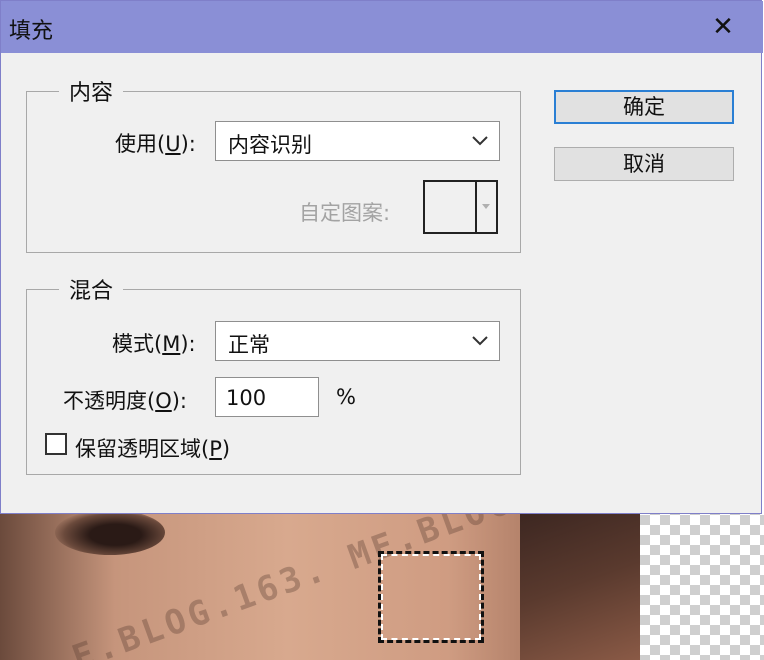 The image size is (764, 660). Describe the element at coordinates (346, 397) in the screenshot. I see `opacity-unit: %` at that location.